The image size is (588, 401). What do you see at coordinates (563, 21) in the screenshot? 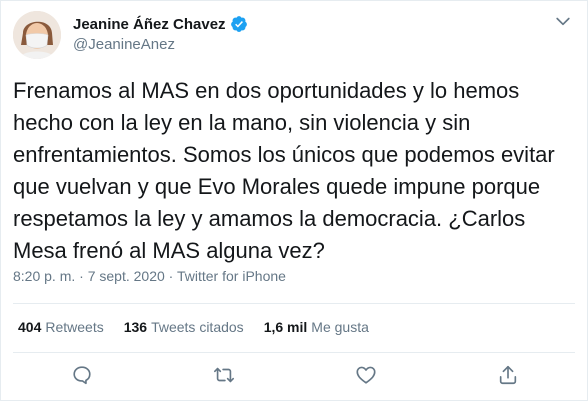
I see `chevron-down-icon` at bounding box center [563, 21].